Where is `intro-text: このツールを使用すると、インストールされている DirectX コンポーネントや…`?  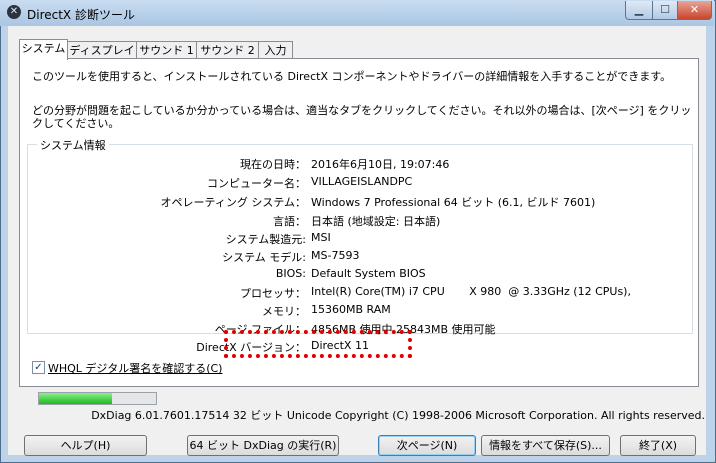 intro-text: このツールを使用すると、インストールされている DirectX コンポーネントや… is located at coordinates (352, 76).